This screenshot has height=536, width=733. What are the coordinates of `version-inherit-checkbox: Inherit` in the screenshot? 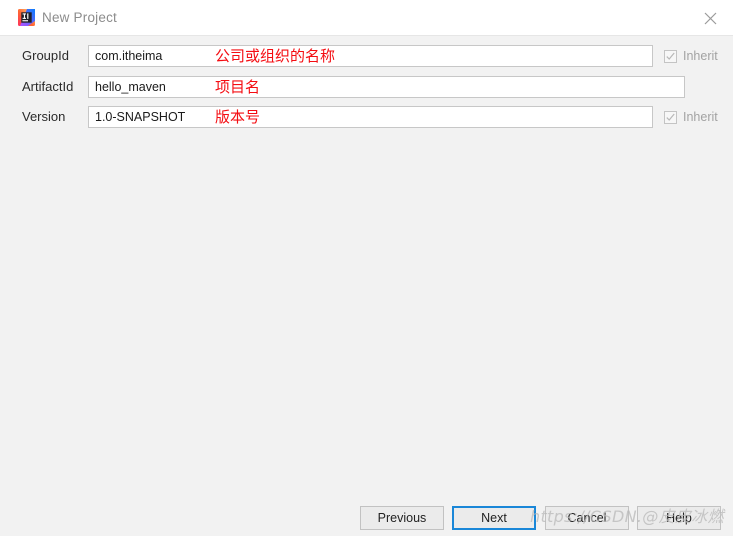 It's located at (691, 117).